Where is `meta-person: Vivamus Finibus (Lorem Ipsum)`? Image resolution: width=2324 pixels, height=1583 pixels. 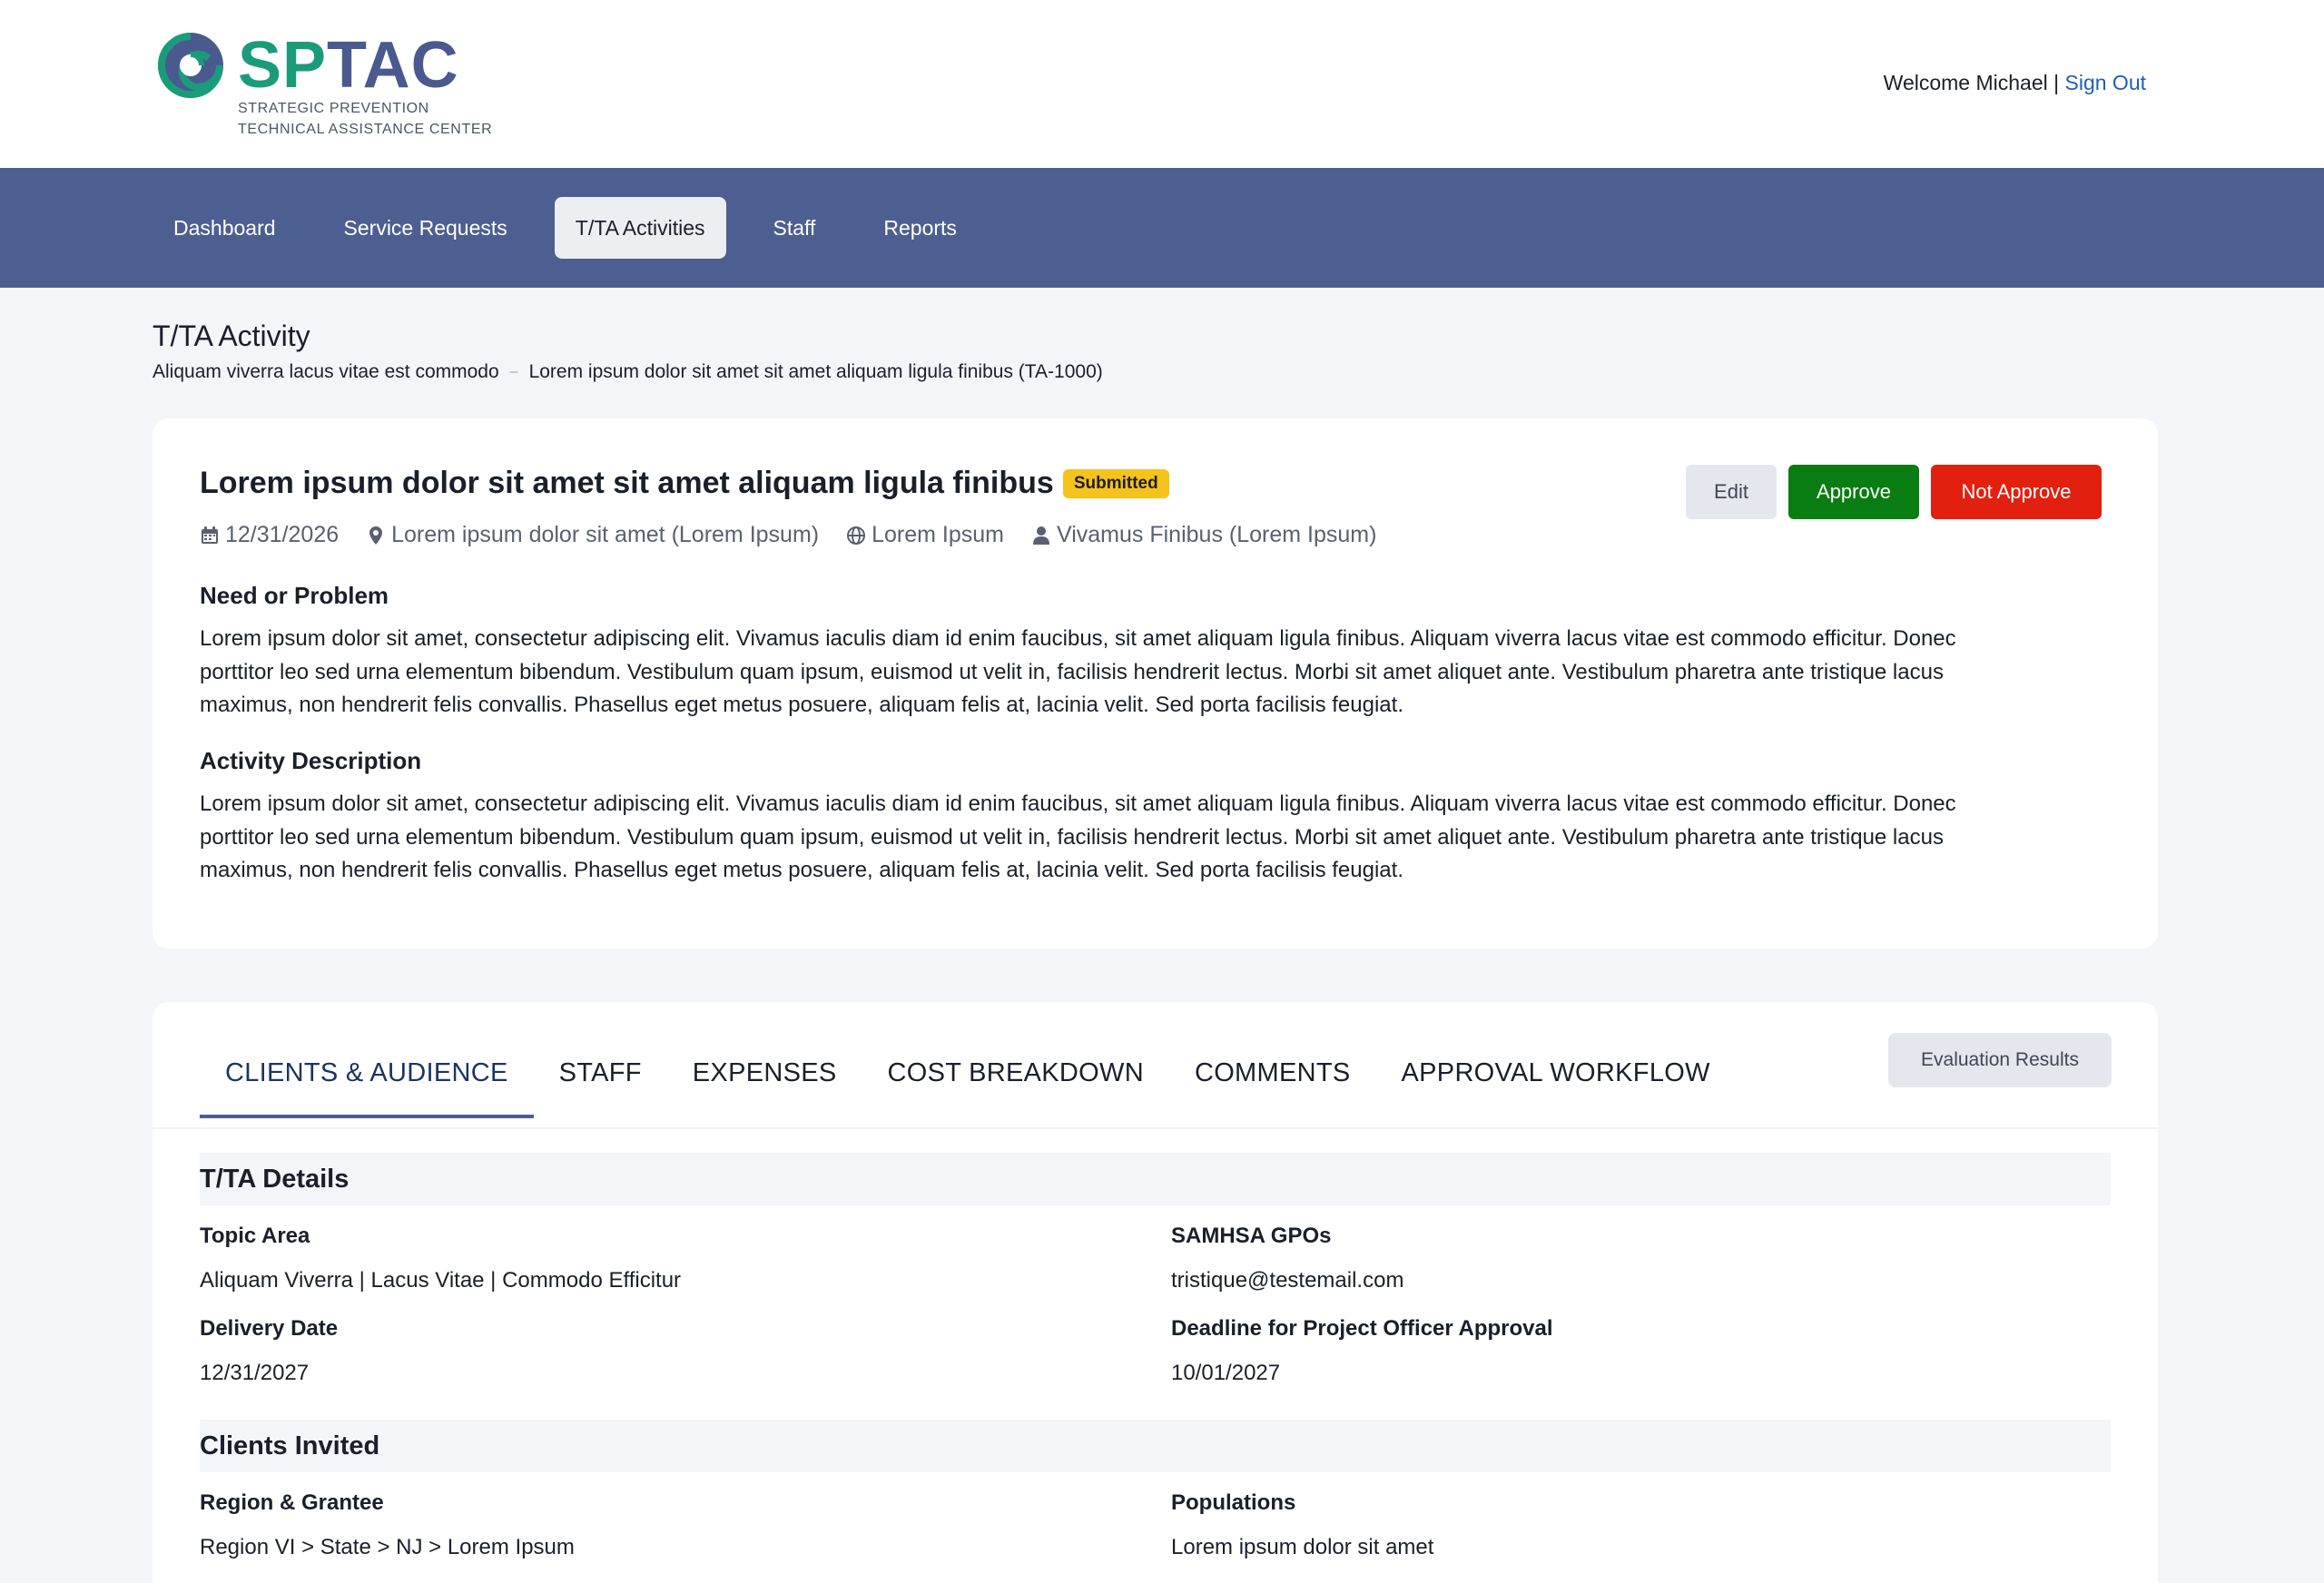
meta-person: Vivamus Finibus (Lorem Ipsum) is located at coordinates (1203, 535).